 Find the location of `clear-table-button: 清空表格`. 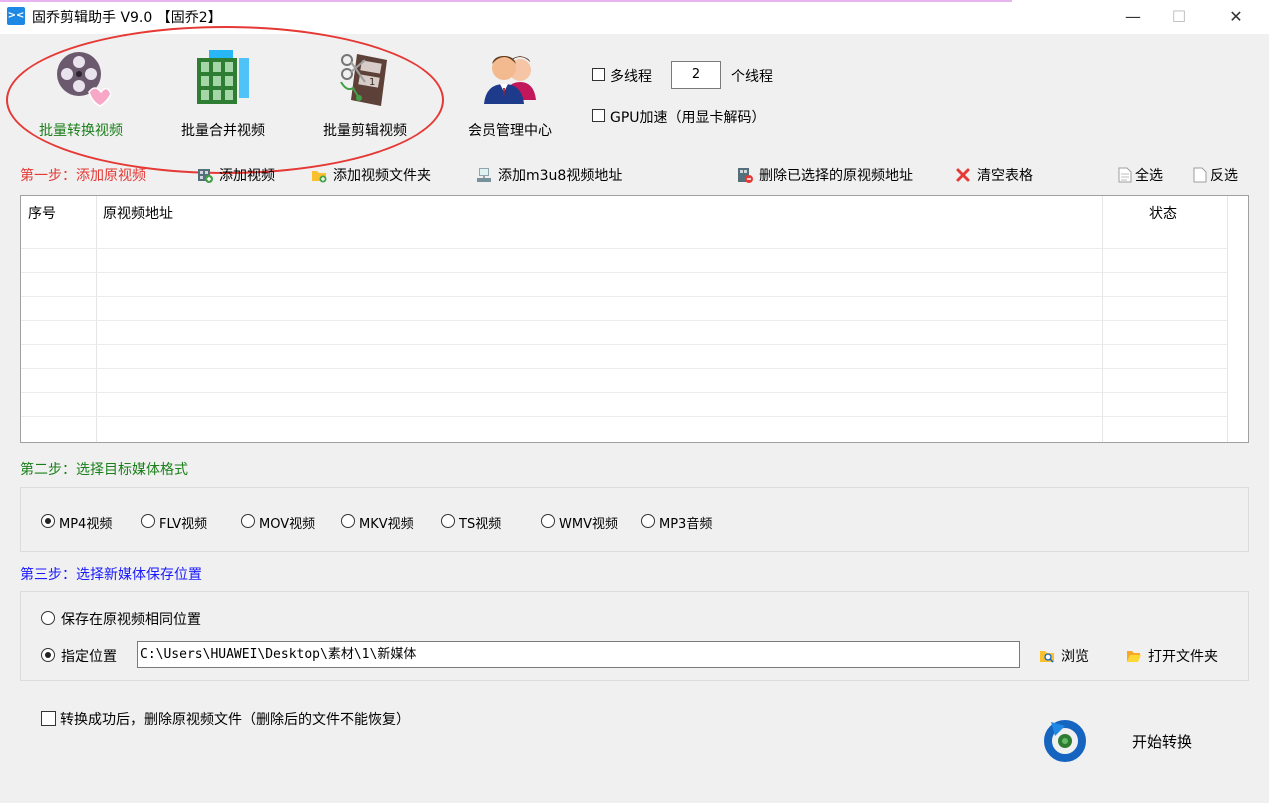

clear-table-button: 清空表格 is located at coordinates (994, 175).